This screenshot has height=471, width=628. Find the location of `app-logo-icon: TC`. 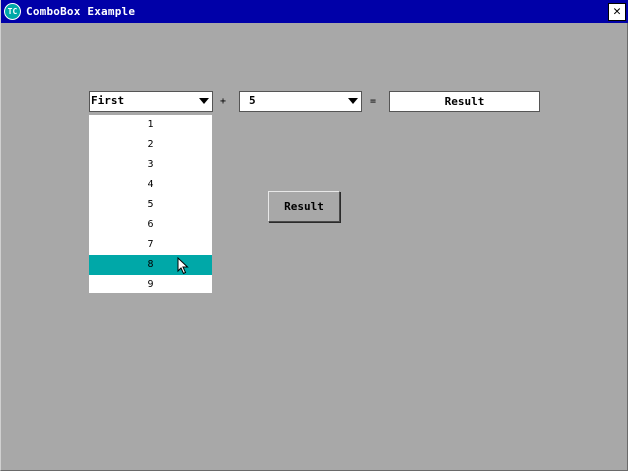

app-logo-icon: TC is located at coordinates (12, 11).